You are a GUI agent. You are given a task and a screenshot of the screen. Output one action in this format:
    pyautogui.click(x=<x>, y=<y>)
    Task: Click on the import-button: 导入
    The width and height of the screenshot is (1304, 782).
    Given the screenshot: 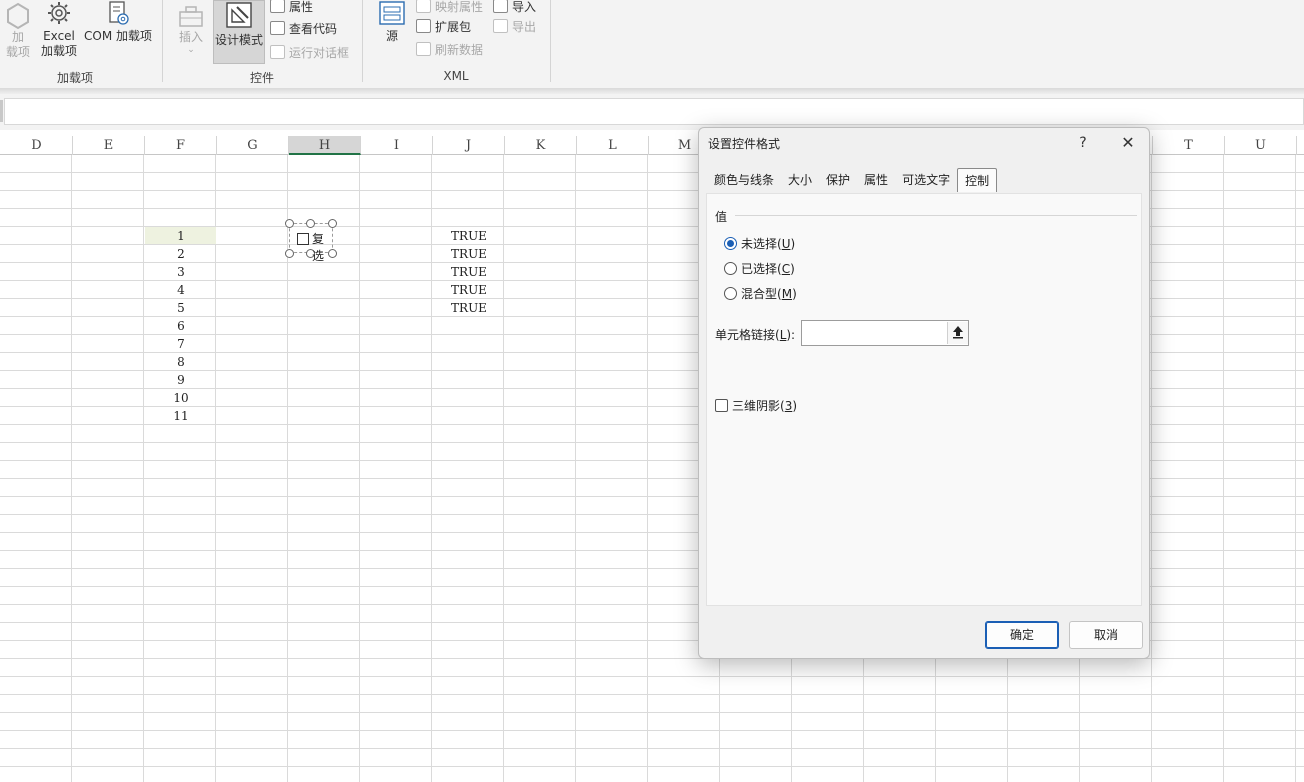 What is the action you would take?
    pyautogui.click(x=514, y=8)
    